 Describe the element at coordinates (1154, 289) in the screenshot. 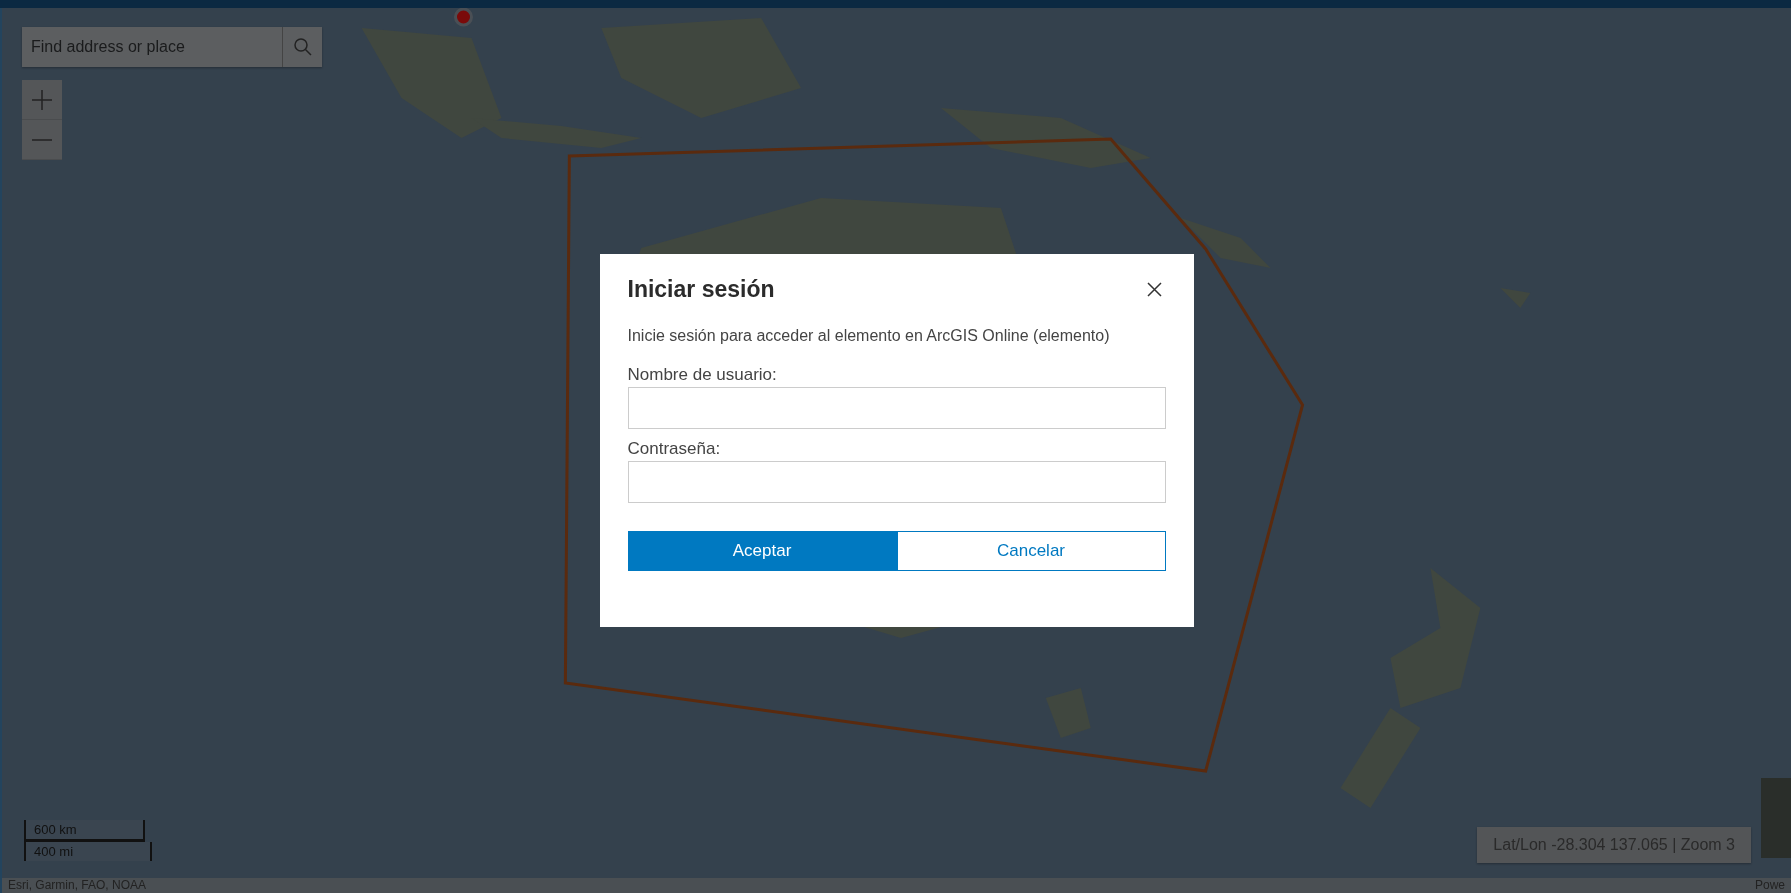

I see `close-icon` at that location.